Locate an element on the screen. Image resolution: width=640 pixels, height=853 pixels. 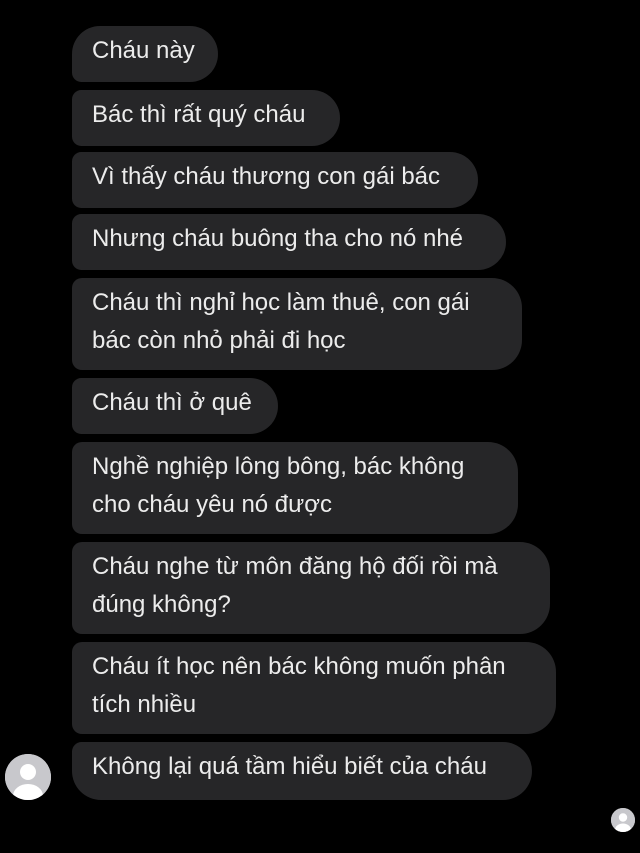
message-bubble: Cháu này is located at coordinates (145, 54).